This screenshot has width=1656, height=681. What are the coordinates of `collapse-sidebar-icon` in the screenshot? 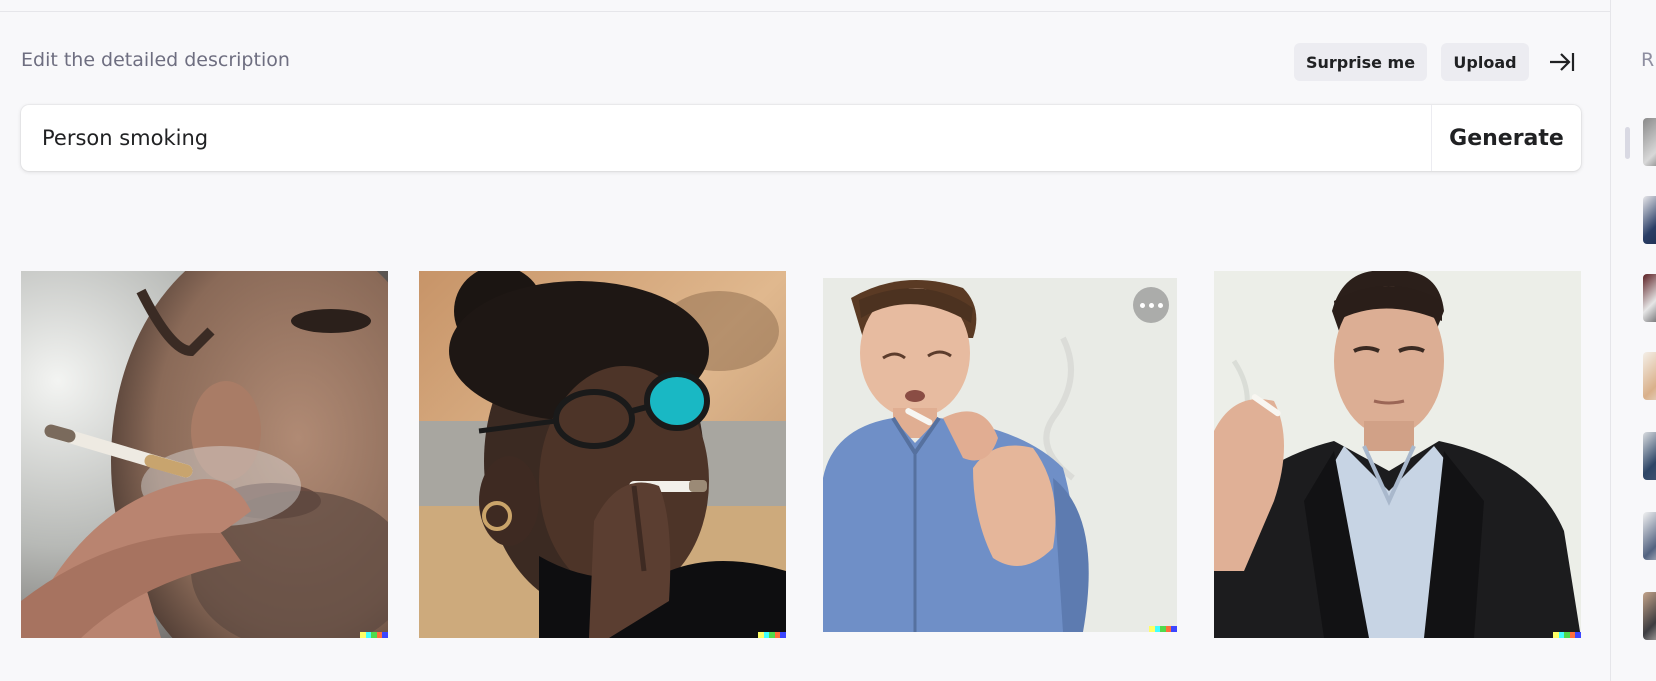 It's located at (1561, 62).